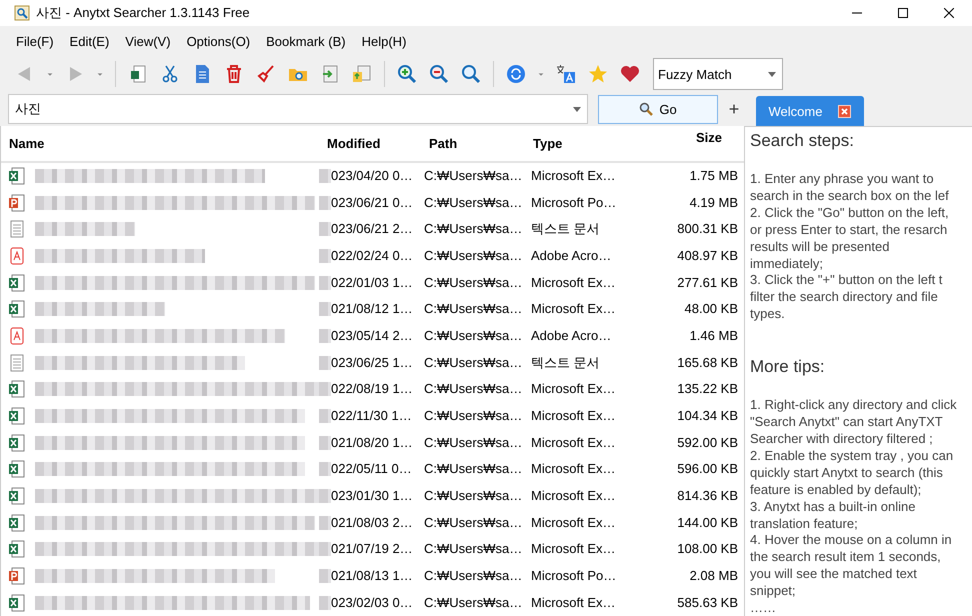  I want to click on add-filter-button: +, so click(734, 109).